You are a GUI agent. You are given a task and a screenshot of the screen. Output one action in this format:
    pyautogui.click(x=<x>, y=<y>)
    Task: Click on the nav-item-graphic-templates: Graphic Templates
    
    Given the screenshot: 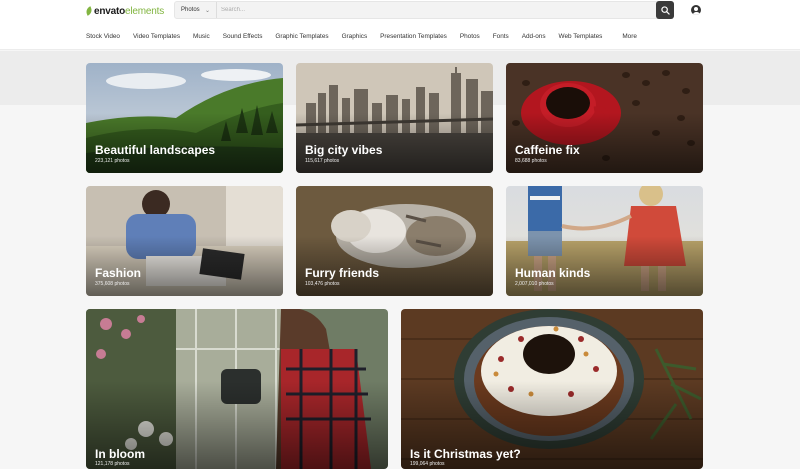 What is the action you would take?
    pyautogui.click(x=301, y=36)
    